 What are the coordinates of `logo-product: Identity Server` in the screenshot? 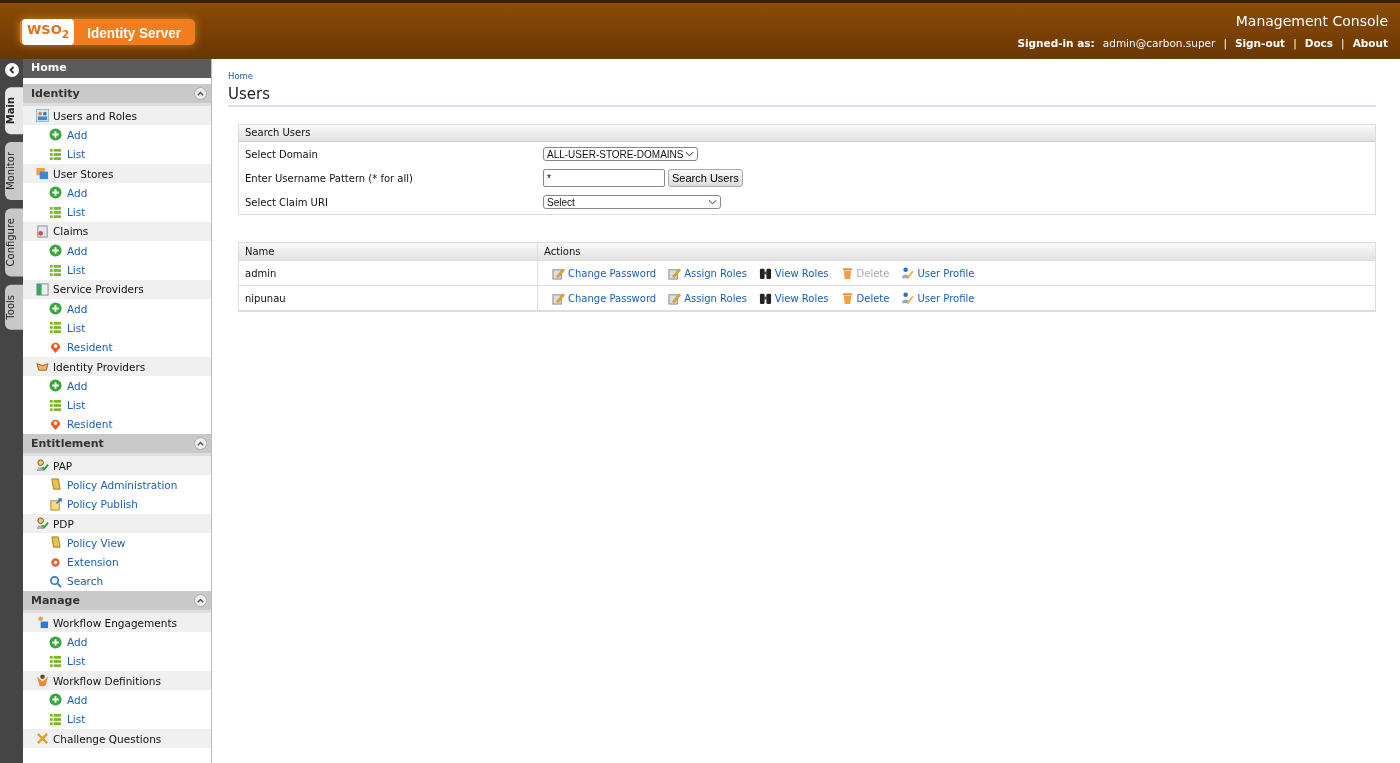 It's located at (134, 32).